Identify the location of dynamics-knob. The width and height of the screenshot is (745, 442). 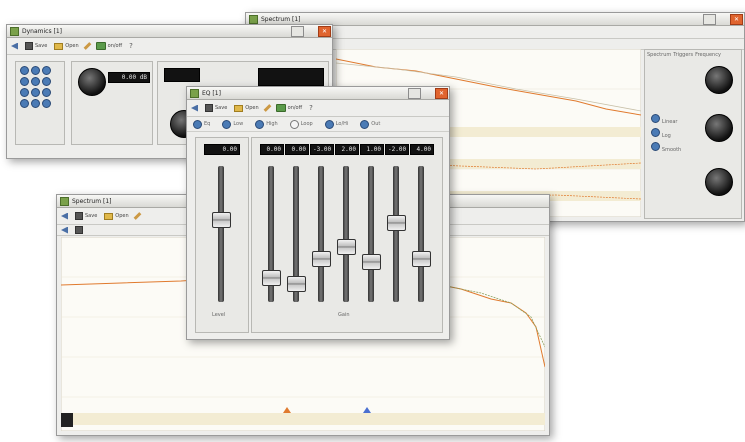
(92, 82).